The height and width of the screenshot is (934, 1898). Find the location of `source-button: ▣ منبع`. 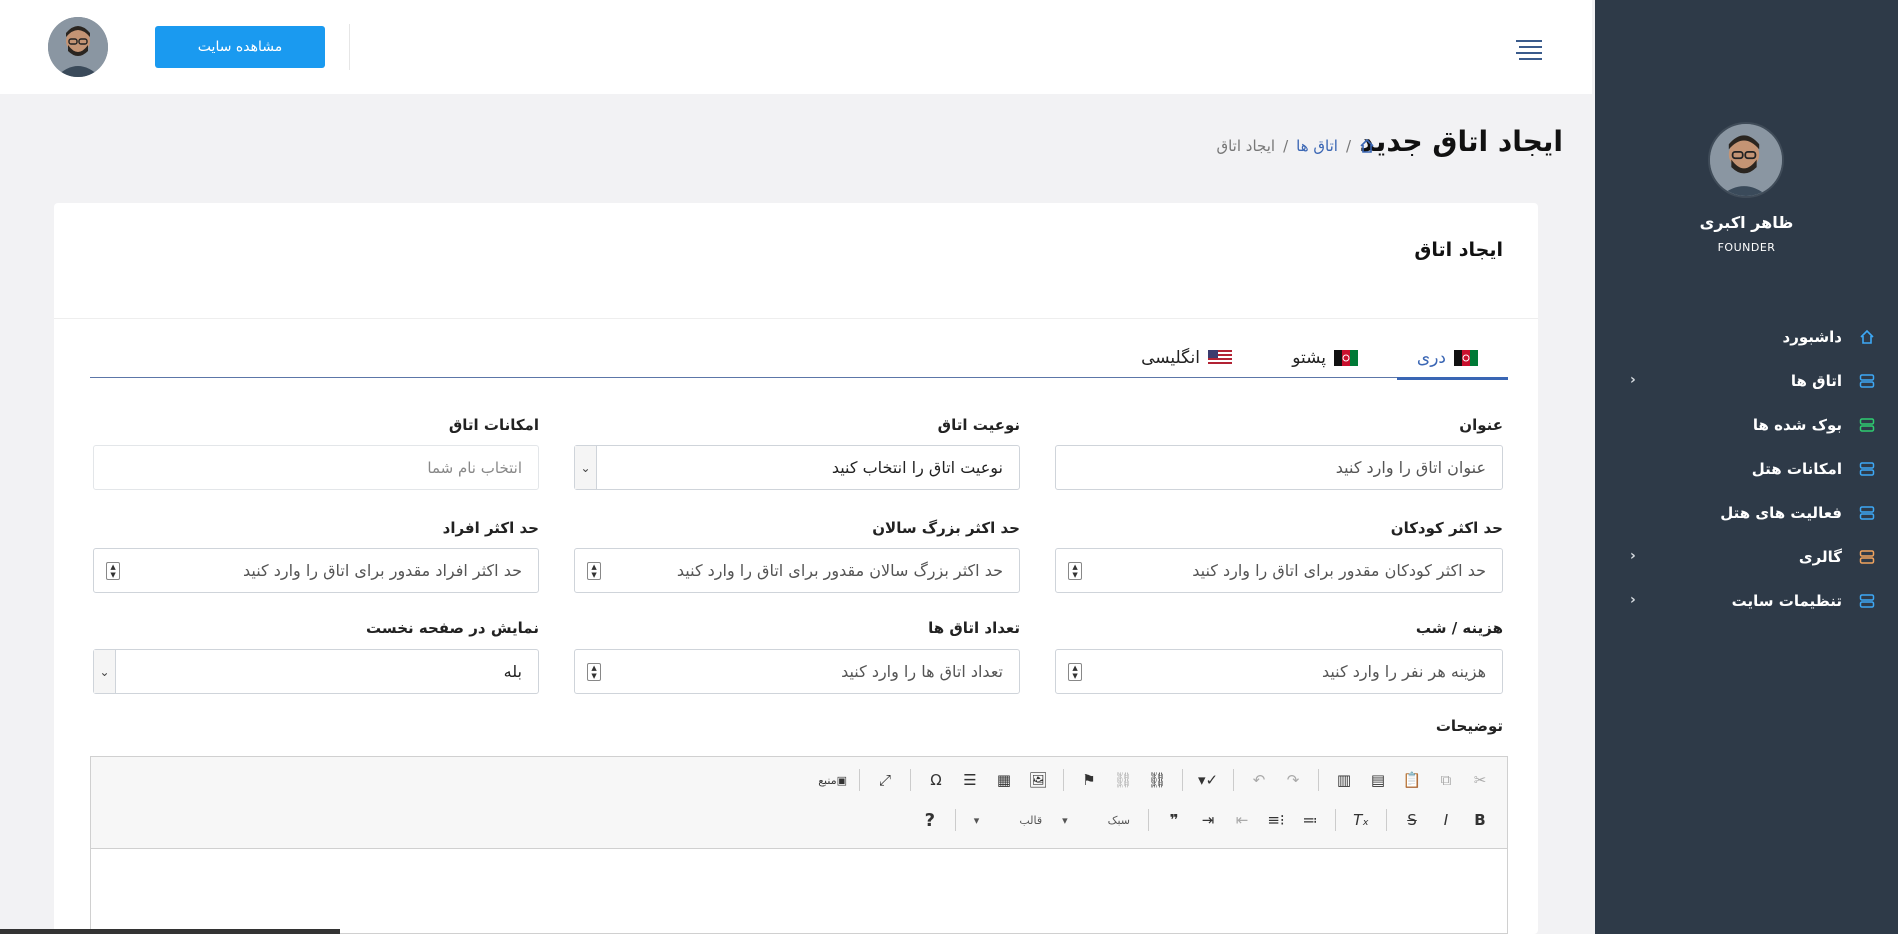

source-button: ▣ منبع is located at coordinates (832, 780).